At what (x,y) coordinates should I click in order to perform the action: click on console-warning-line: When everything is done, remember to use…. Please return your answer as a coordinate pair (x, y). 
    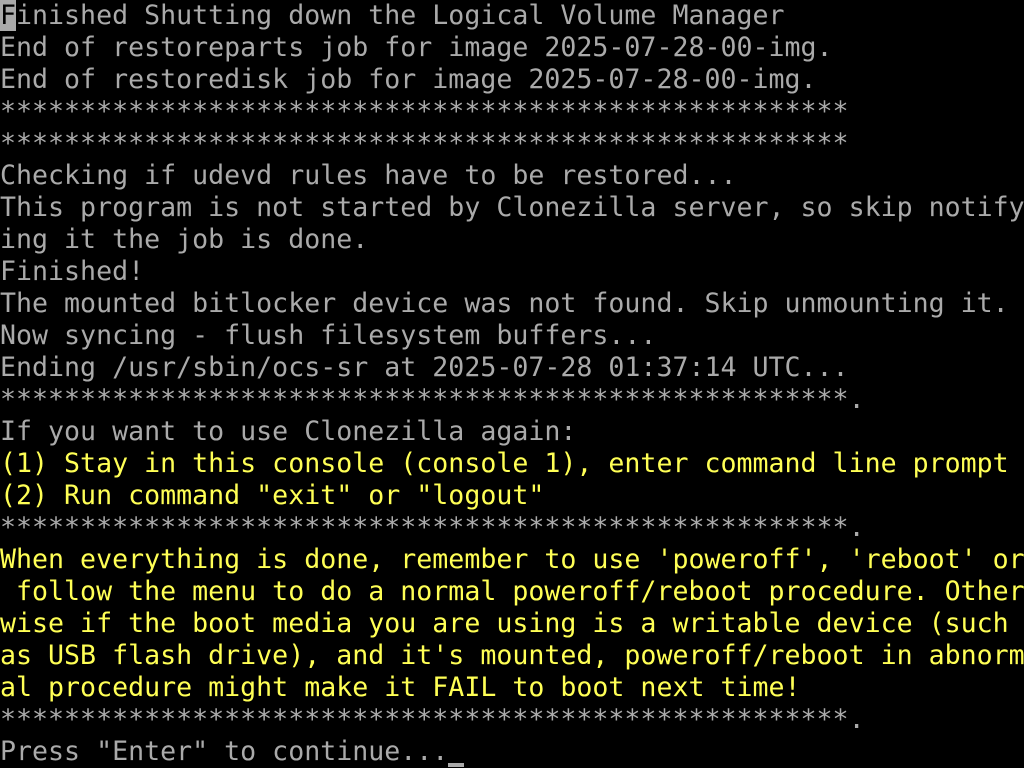
    Looking at the image, I should click on (512, 559).